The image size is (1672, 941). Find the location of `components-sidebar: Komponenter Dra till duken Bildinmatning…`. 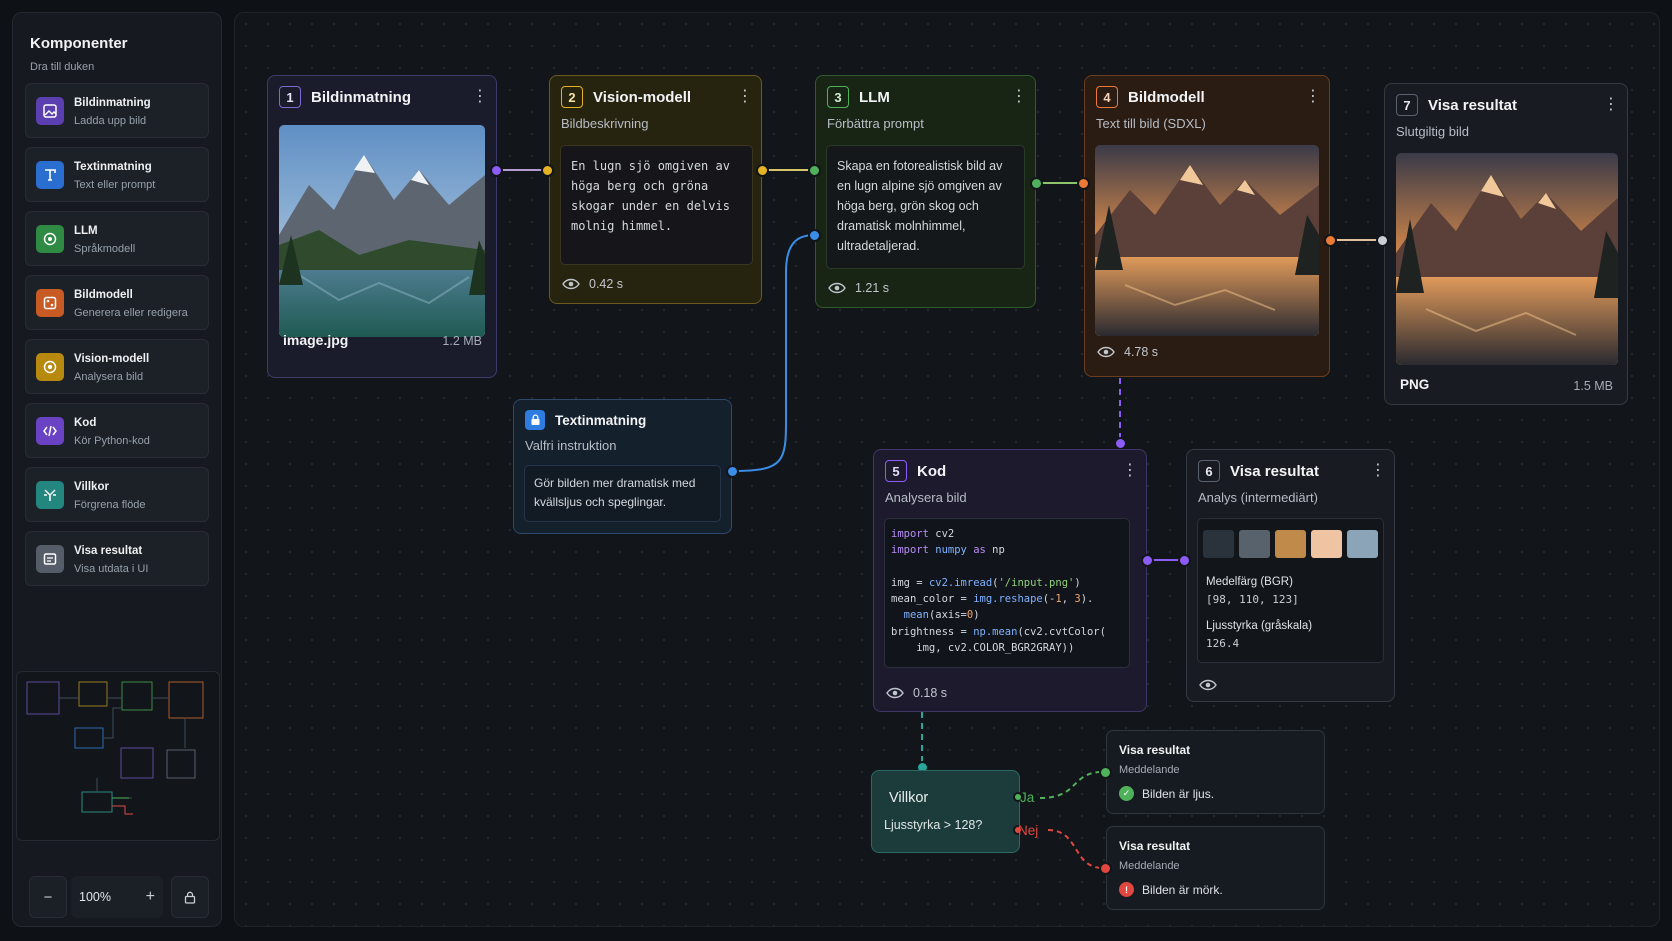

components-sidebar: Komponenter Dra till duken Bildinmatning… is located at coordinates (117, 469).